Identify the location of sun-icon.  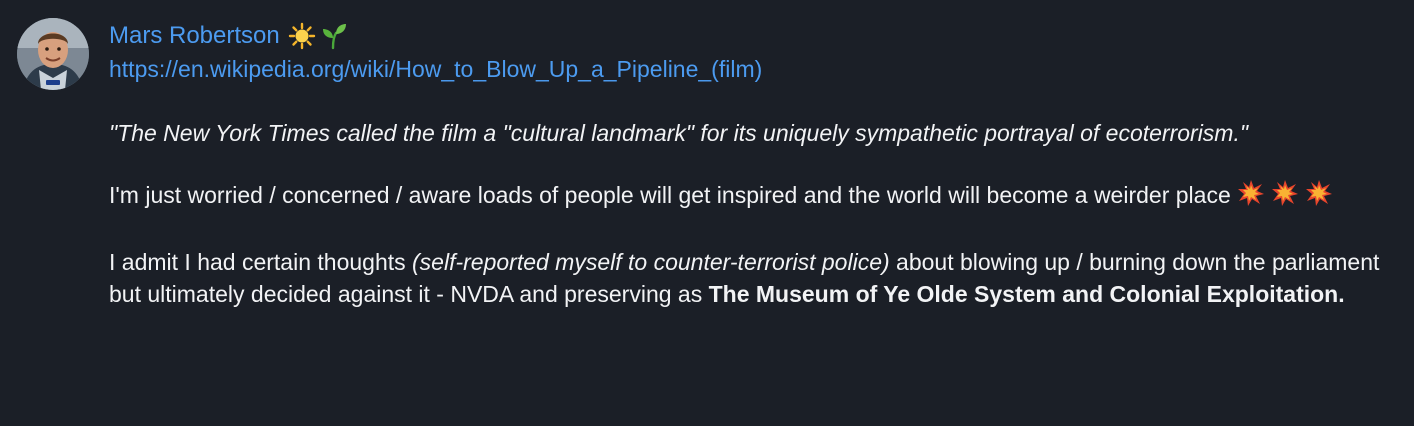
(302, 36).